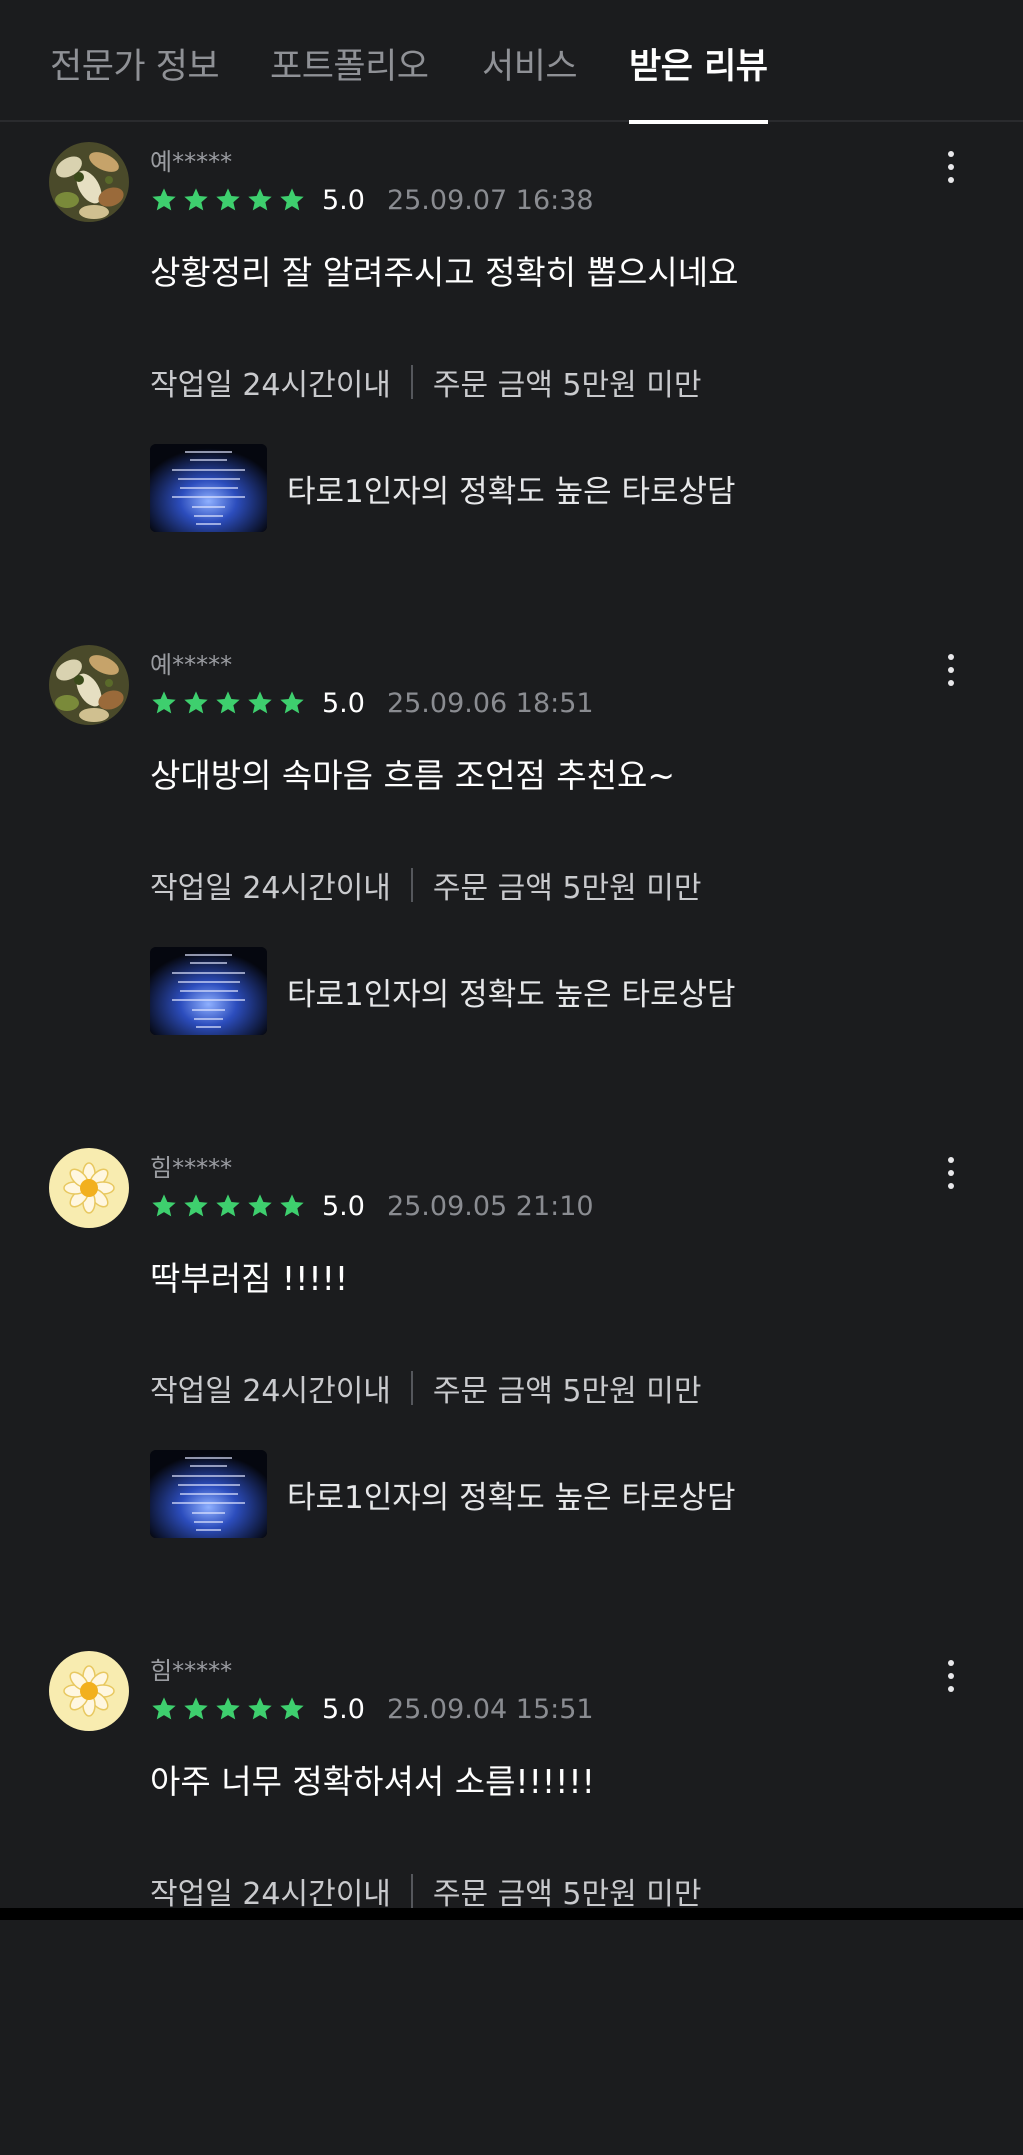 This screenshot has width=1023, height=2155. Describe the element at coordinates (372, 200) in the screenshot. I see `rating-row: 5.0 25.09.07 16:38` at that location.